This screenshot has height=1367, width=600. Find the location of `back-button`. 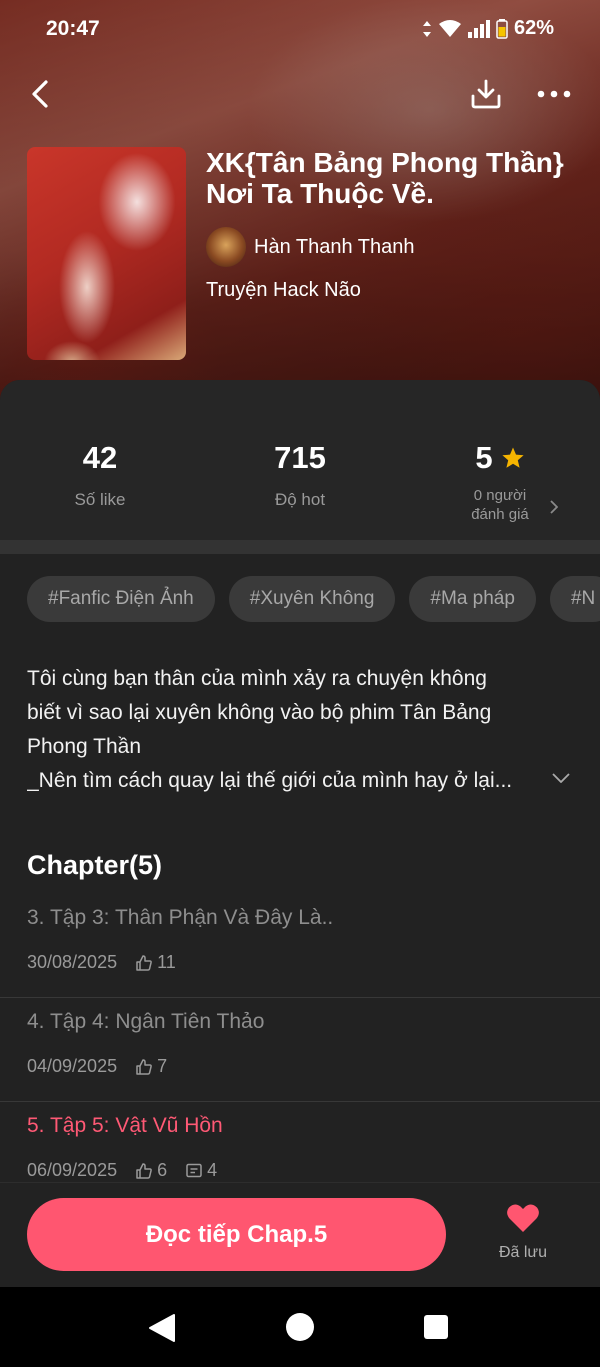

back-button is located at coordinates (40, 94).